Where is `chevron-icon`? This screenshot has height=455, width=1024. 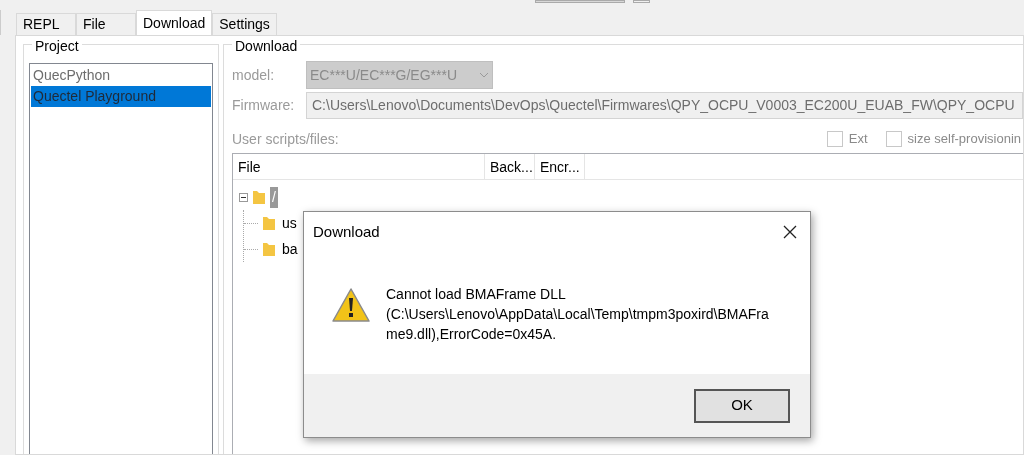 chevron-icon is located at coordinates (484, 75).